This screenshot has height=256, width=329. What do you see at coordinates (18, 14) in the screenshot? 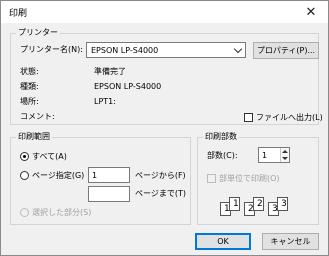
I see `dialog-title: 印刷` at bounding box center [18, 14].